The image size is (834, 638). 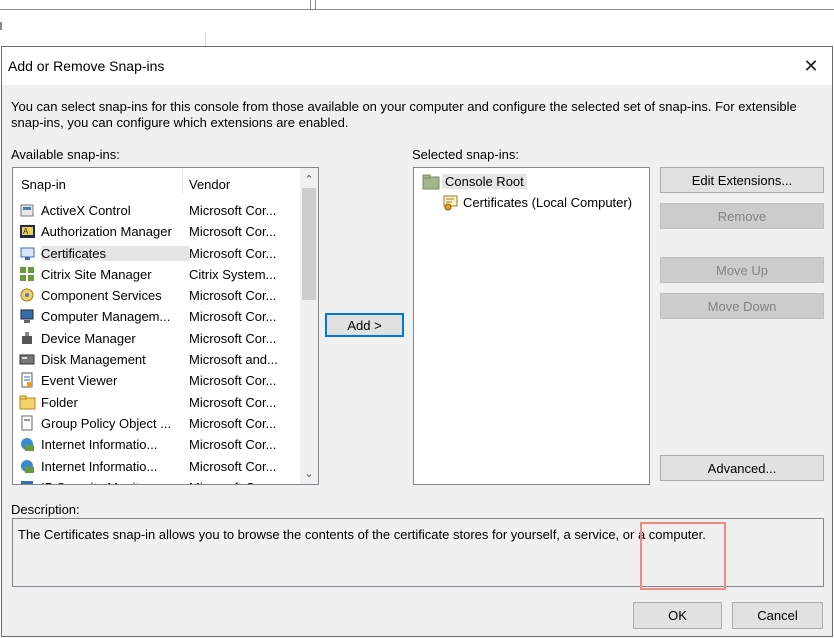 I want to click on snapin-name: Authorization Manager, so click(x=106, y=232).